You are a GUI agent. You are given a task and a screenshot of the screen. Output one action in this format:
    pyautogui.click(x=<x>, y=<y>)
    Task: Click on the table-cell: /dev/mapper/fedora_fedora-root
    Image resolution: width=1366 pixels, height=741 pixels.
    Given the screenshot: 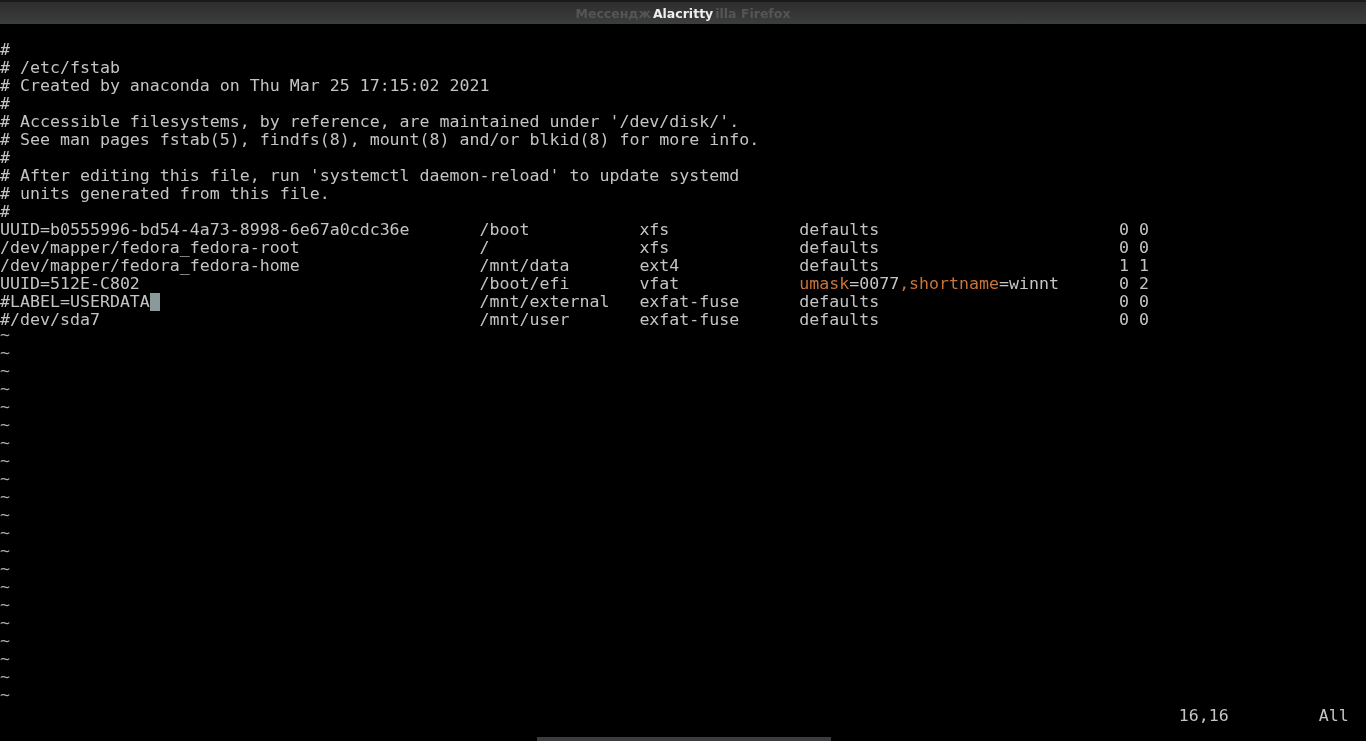 What is the action you would take?
    pyautogui.click(x=150, y=248)
    